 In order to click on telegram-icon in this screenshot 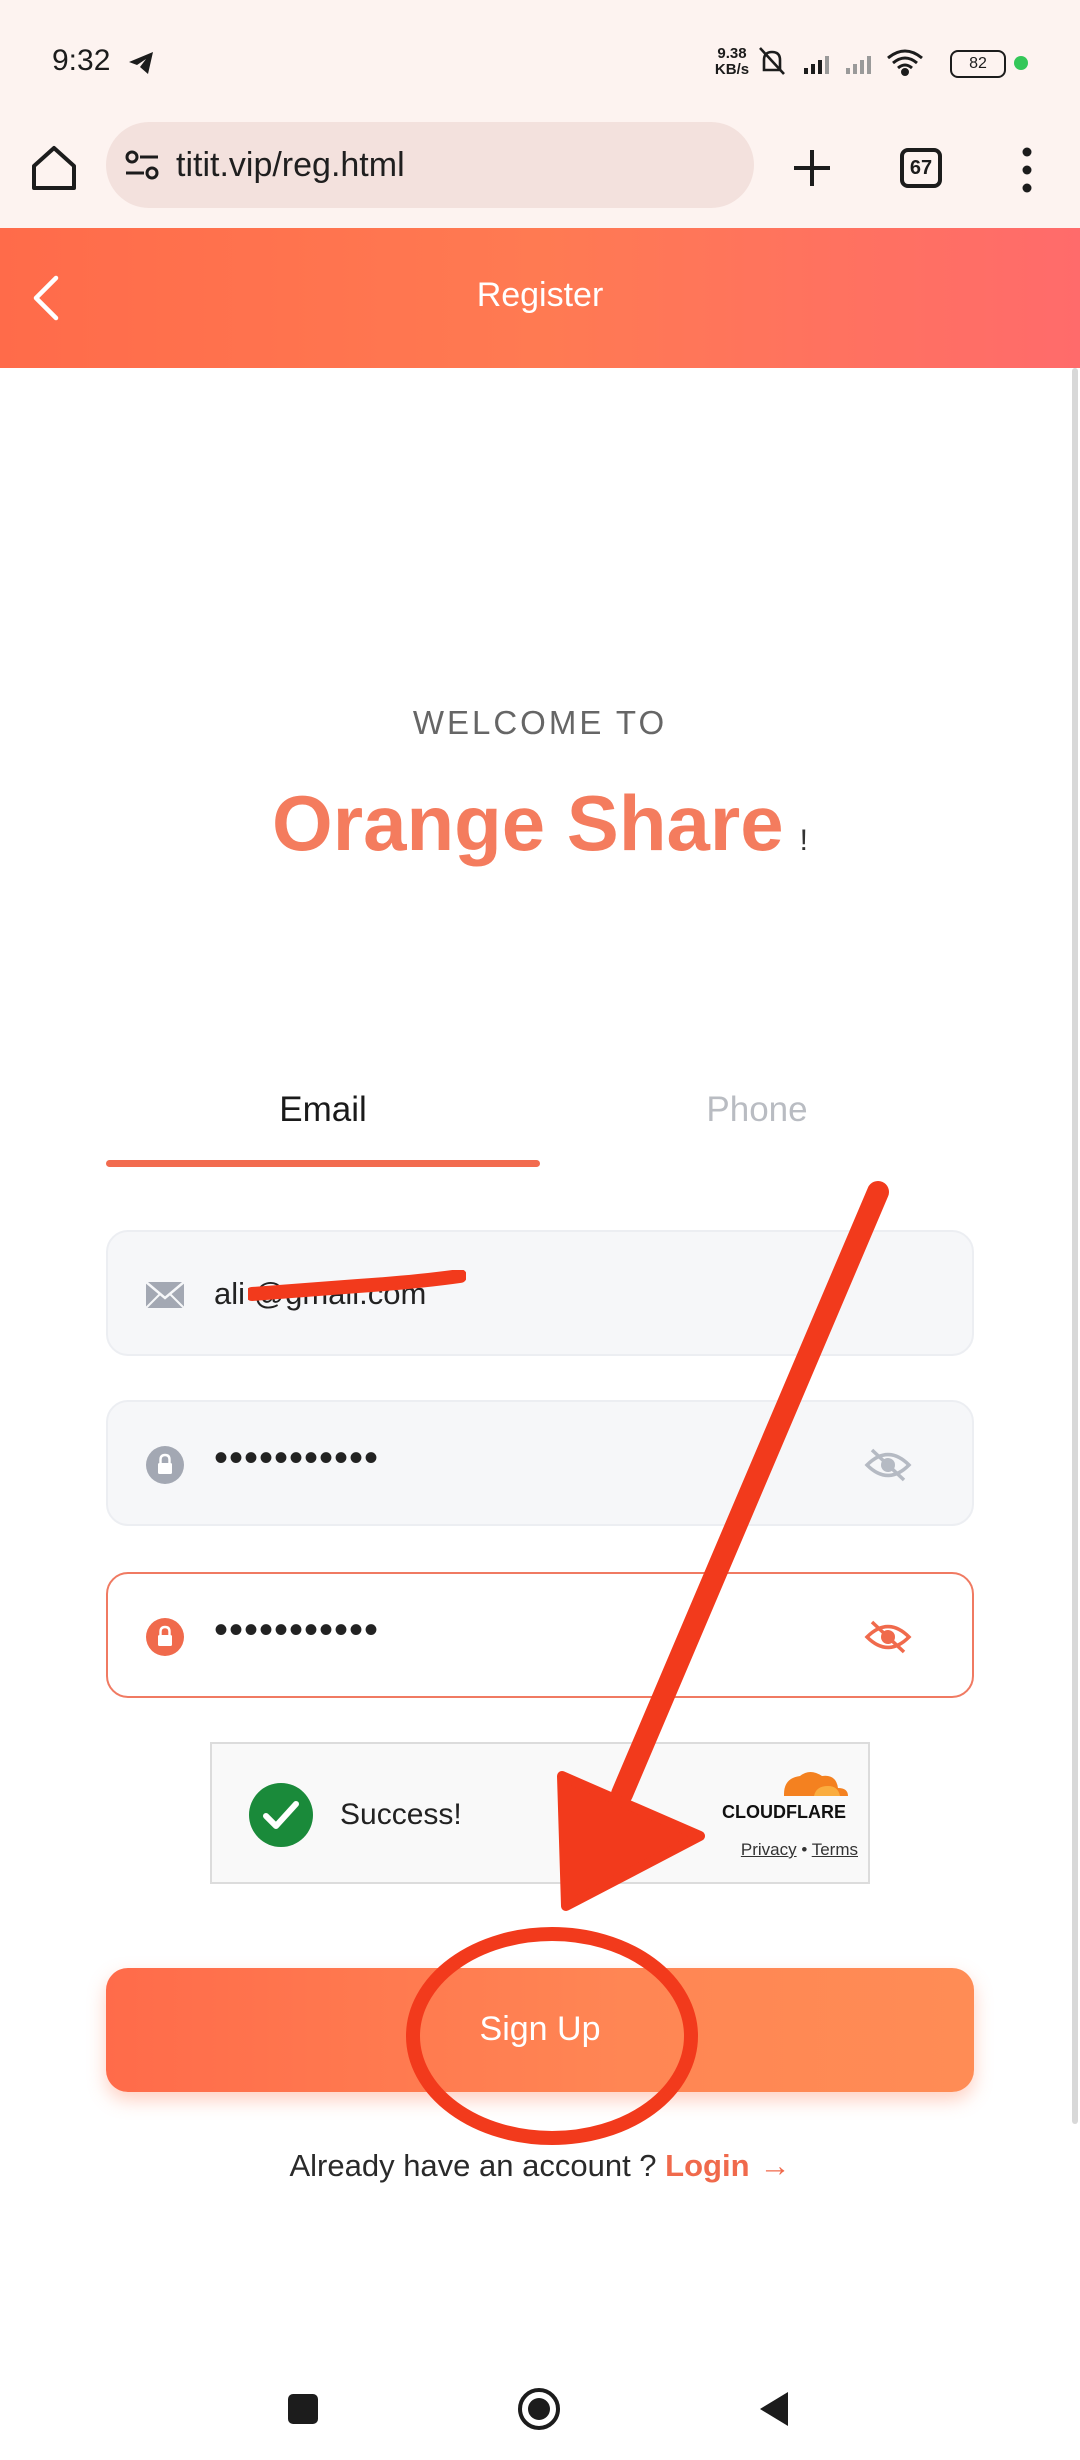, I will do `click(141, 63)`.